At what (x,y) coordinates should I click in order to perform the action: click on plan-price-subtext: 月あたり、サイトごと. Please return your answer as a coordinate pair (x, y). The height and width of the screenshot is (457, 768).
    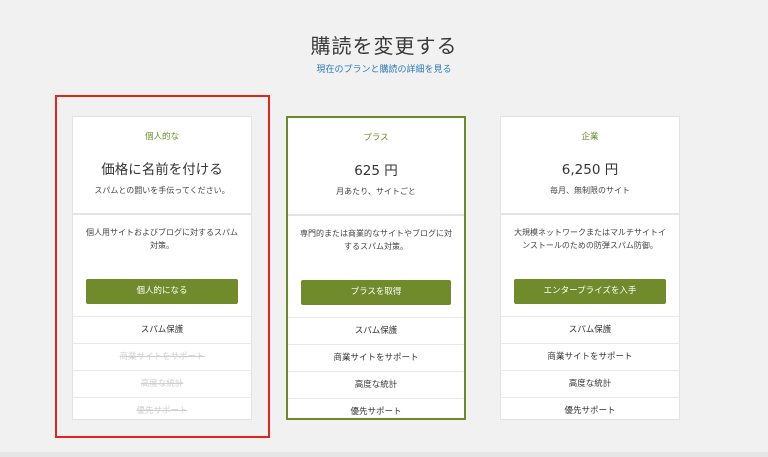
    Looking at the image, I should click on (376, 191).